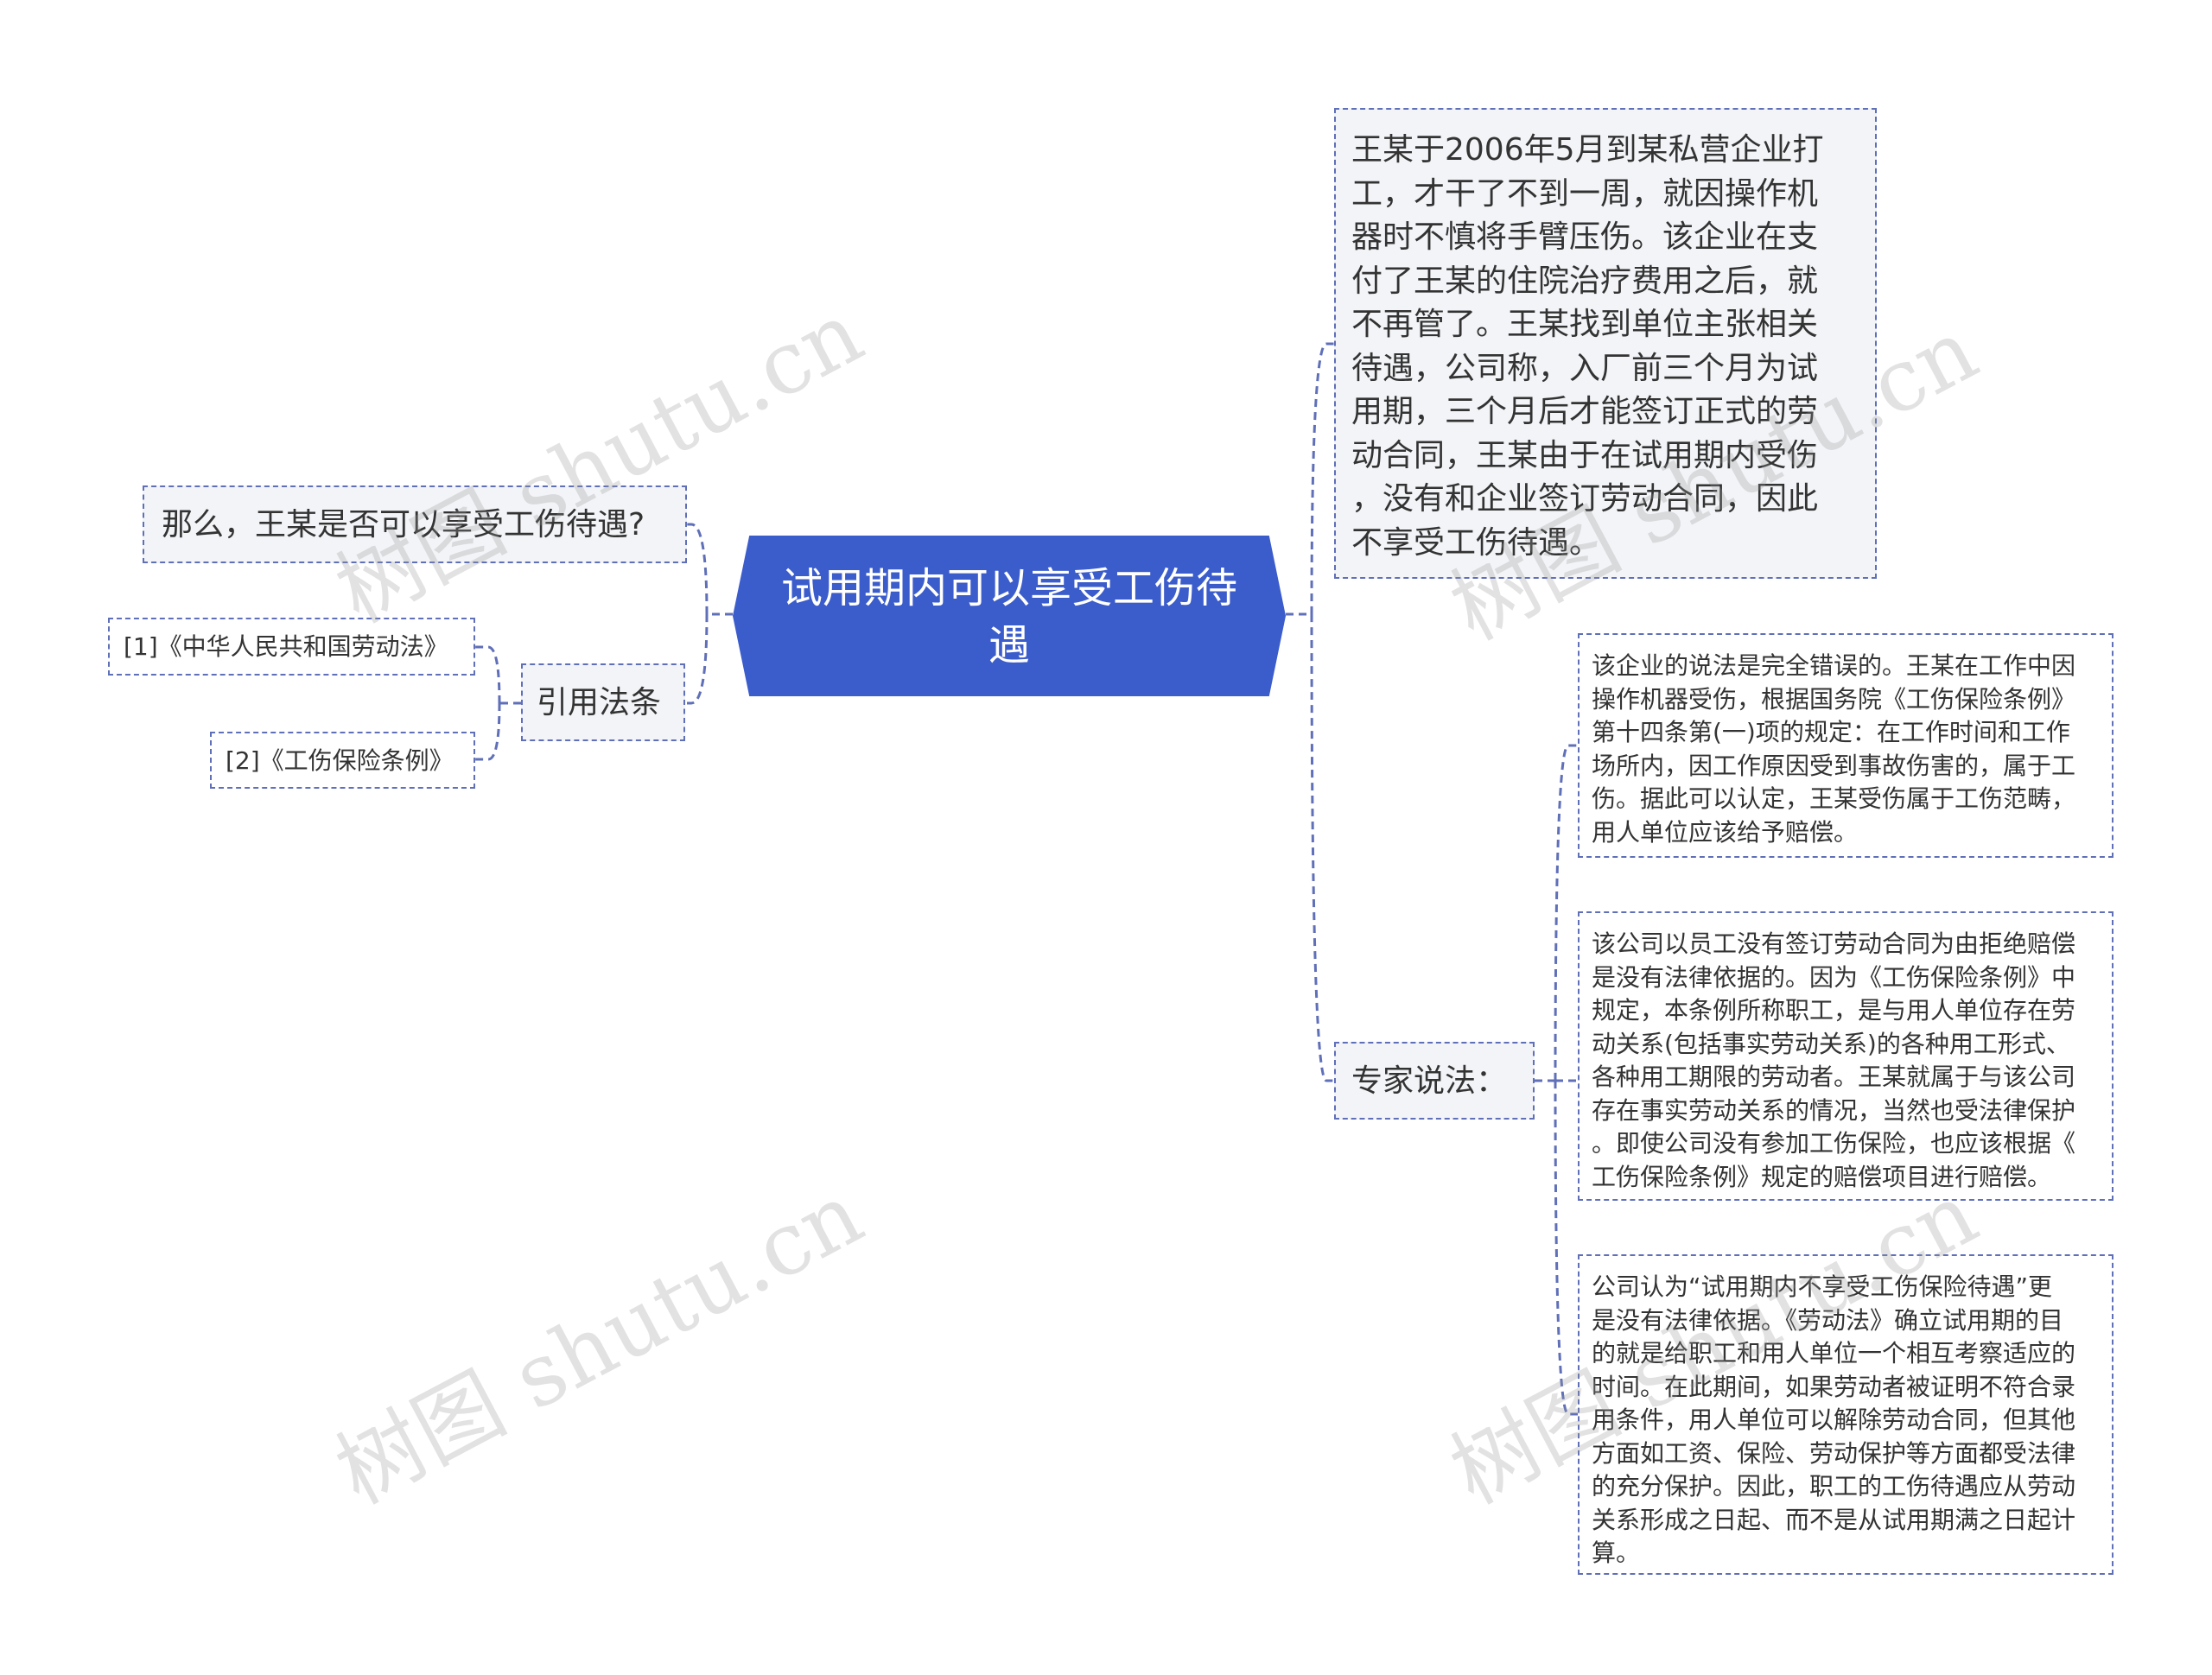 This screenshot has height=1675, width=2212. I want to click on expert-node: 专家说法：, so click(1434, 1081).